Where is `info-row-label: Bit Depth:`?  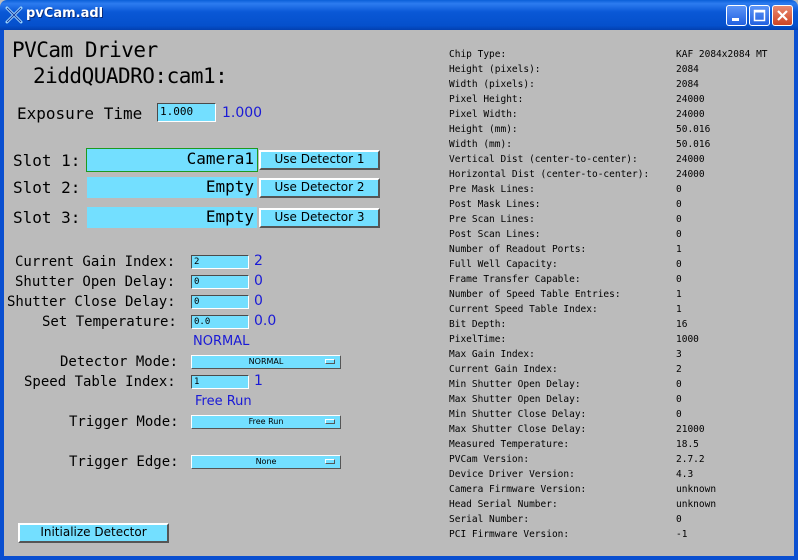
info-row-label: Bit Depth: is located at coordinates (478, 324).